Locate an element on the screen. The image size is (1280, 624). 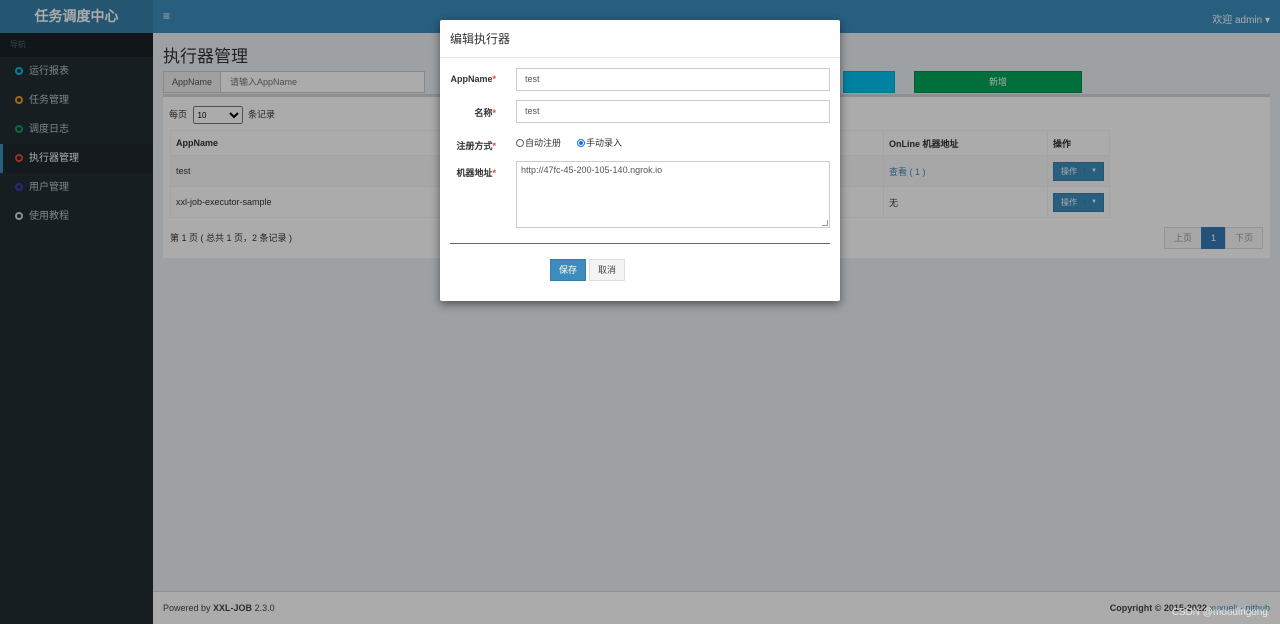
radio-checked-icon is located at coordinates (581, 143).